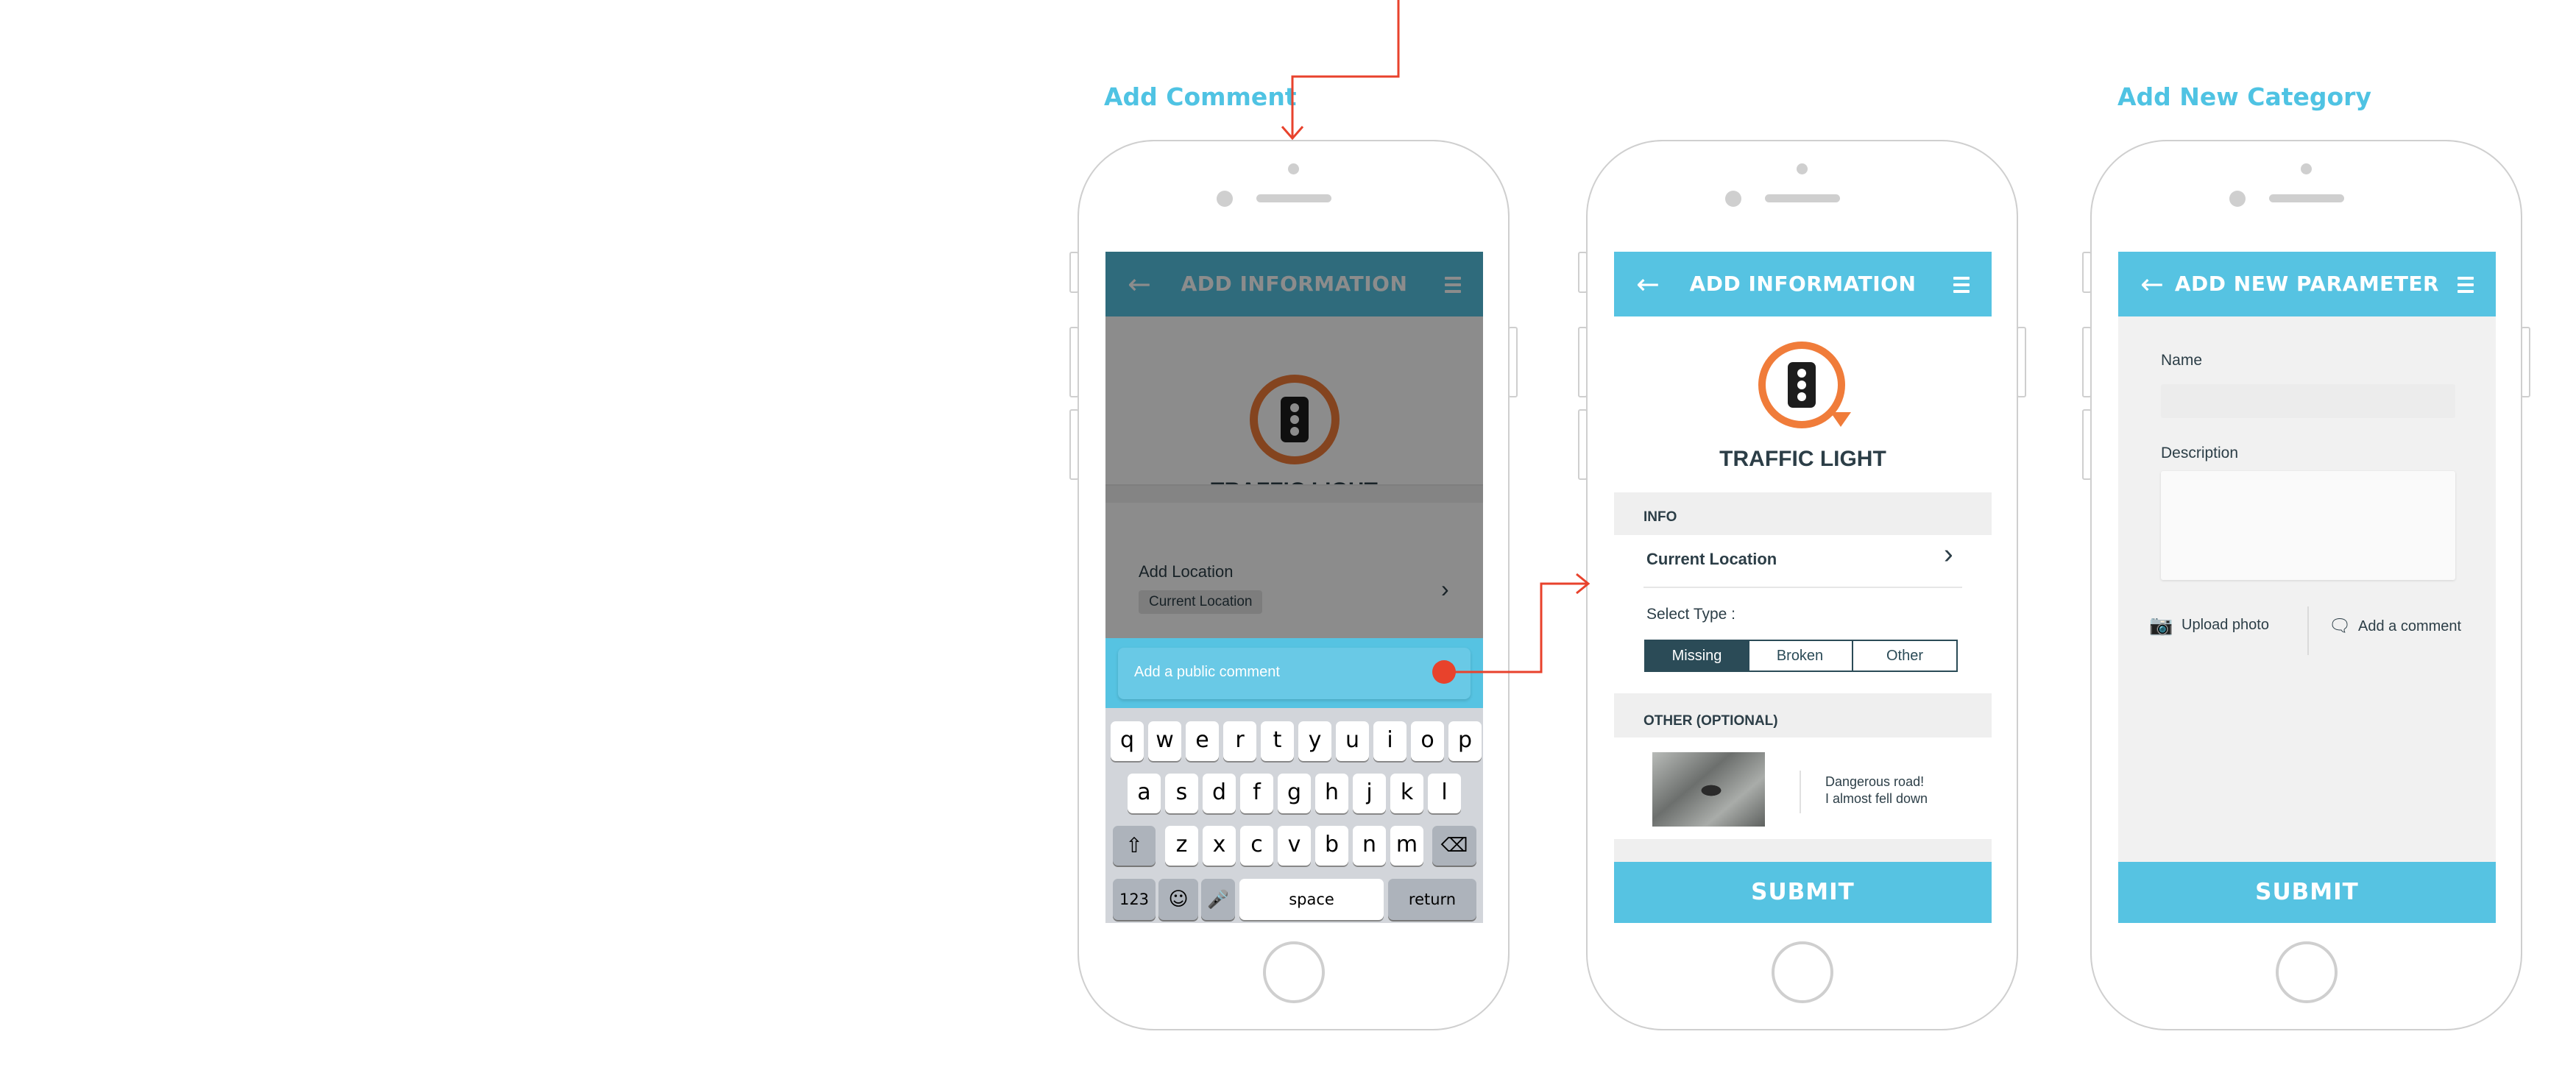 The height and width of the screenshot is (1079, 2576). I want to click on key-q: q, so click(1127, 741).